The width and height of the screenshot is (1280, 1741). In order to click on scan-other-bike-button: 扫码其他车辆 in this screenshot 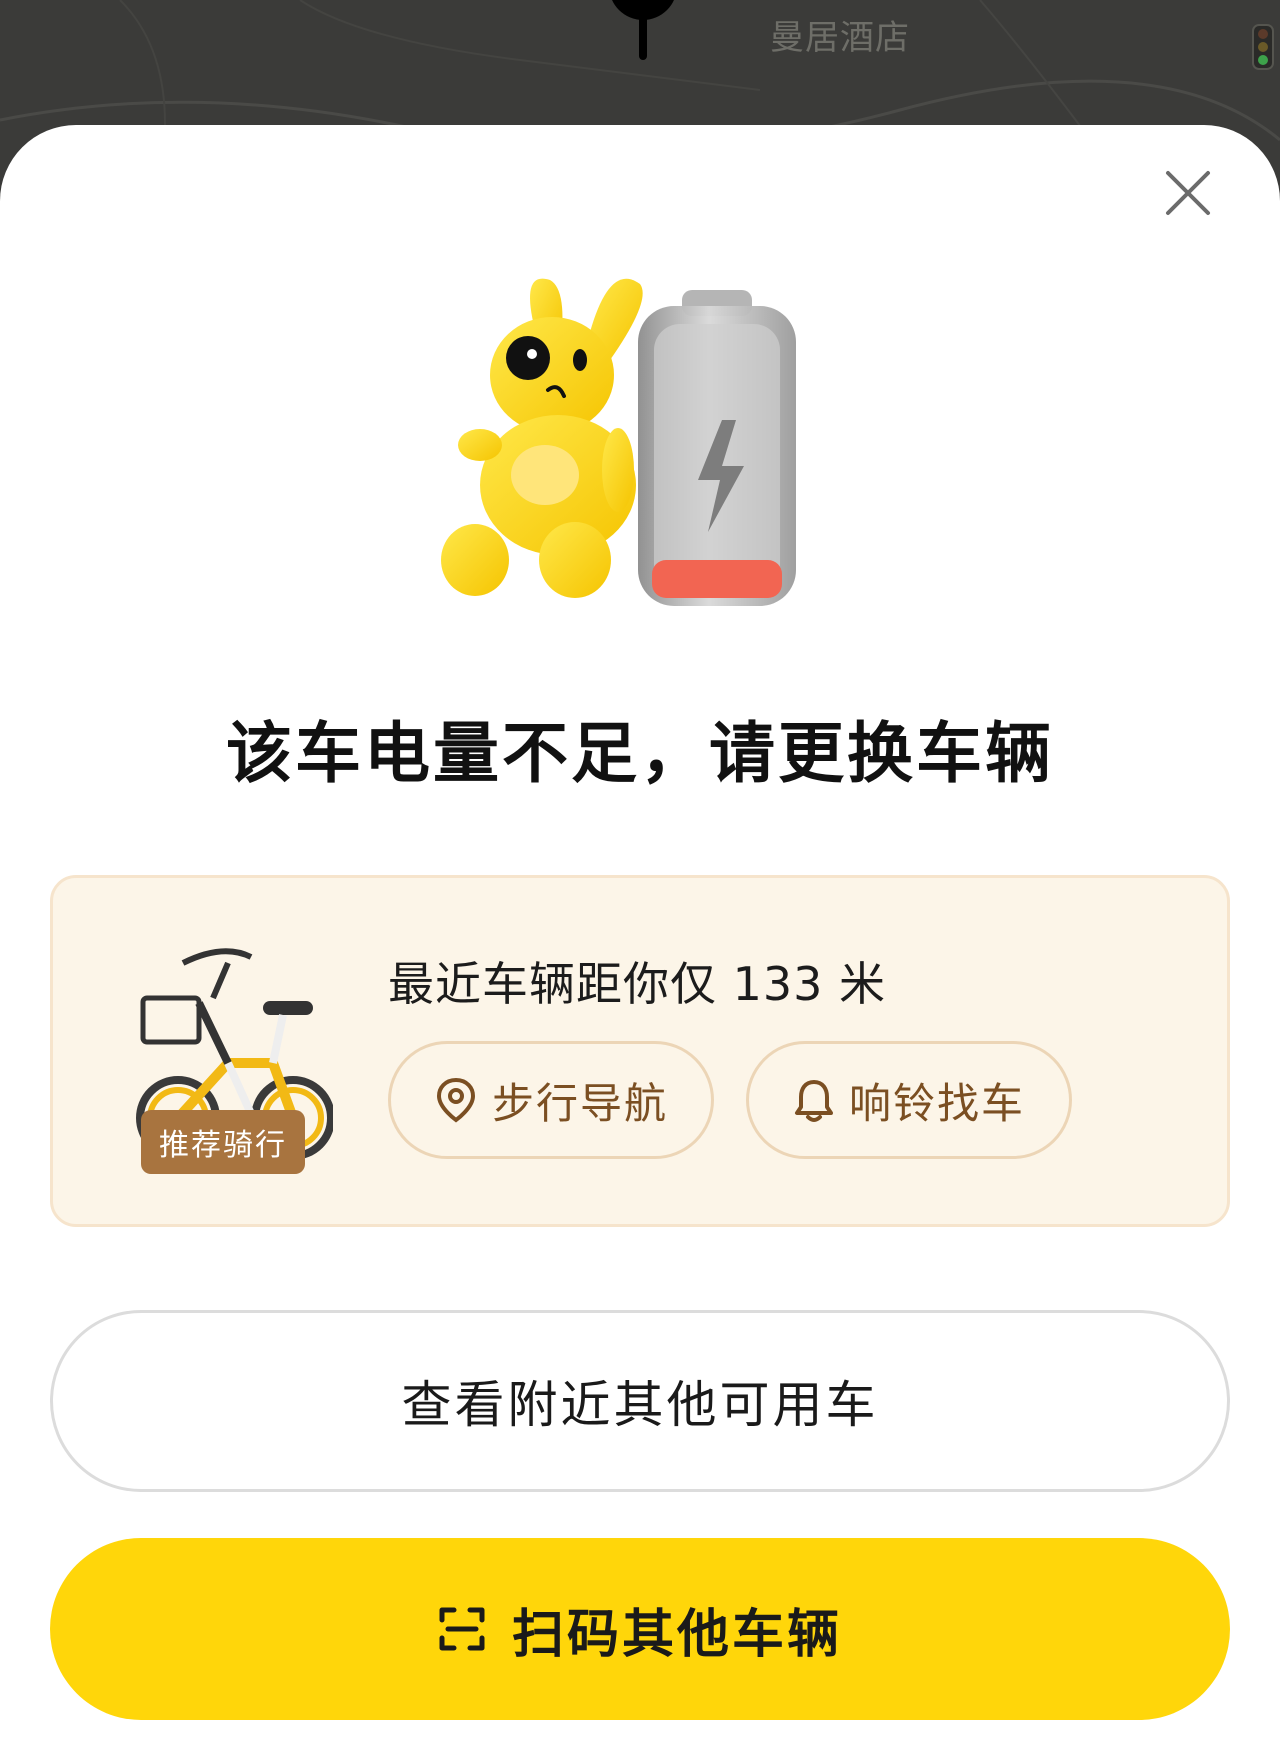, I will do `click(640, 1629)`.